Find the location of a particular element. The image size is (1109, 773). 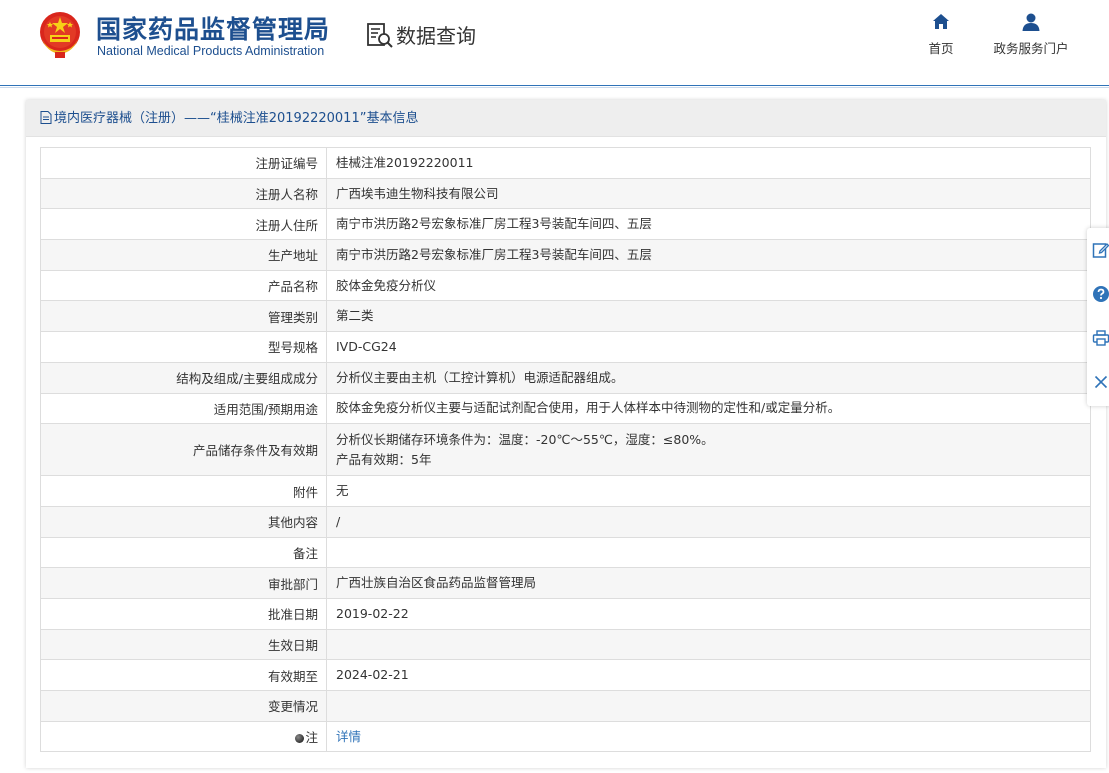

table-row: 产品名称 胶体金免疫分析仪 is located at coordinates (565, 285).